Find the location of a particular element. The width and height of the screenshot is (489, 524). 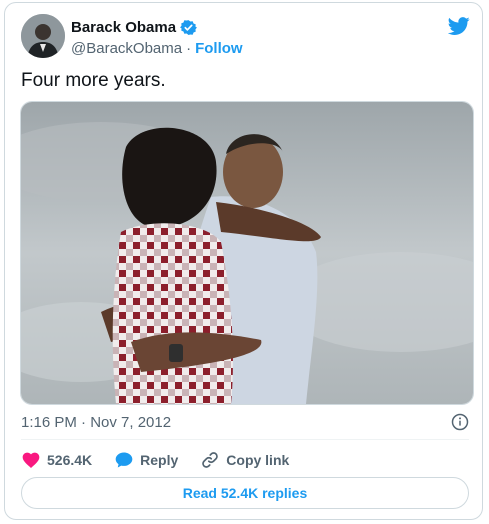

like-count: 526.4K is located at coordinates (70, 460).